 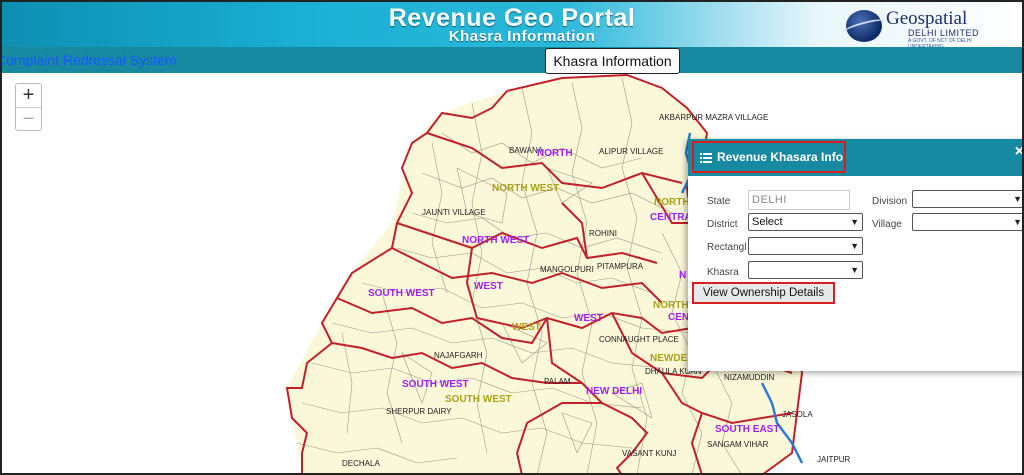 I want to click on village-select: ▼, so click(x=967, y=222).